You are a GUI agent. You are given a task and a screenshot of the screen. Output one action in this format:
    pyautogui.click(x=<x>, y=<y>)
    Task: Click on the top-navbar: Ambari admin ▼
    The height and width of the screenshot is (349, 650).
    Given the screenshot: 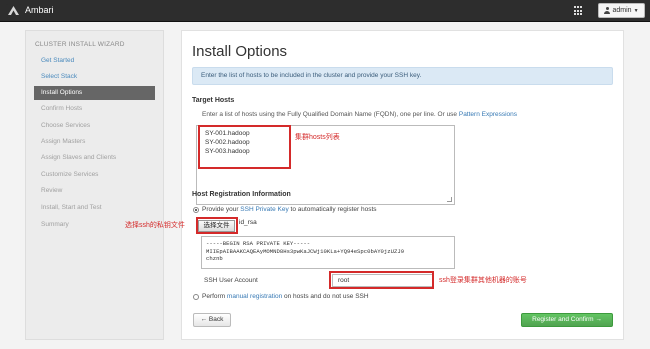 What is the action you would take?
    pyautogui.click(x=325, y=11)
    